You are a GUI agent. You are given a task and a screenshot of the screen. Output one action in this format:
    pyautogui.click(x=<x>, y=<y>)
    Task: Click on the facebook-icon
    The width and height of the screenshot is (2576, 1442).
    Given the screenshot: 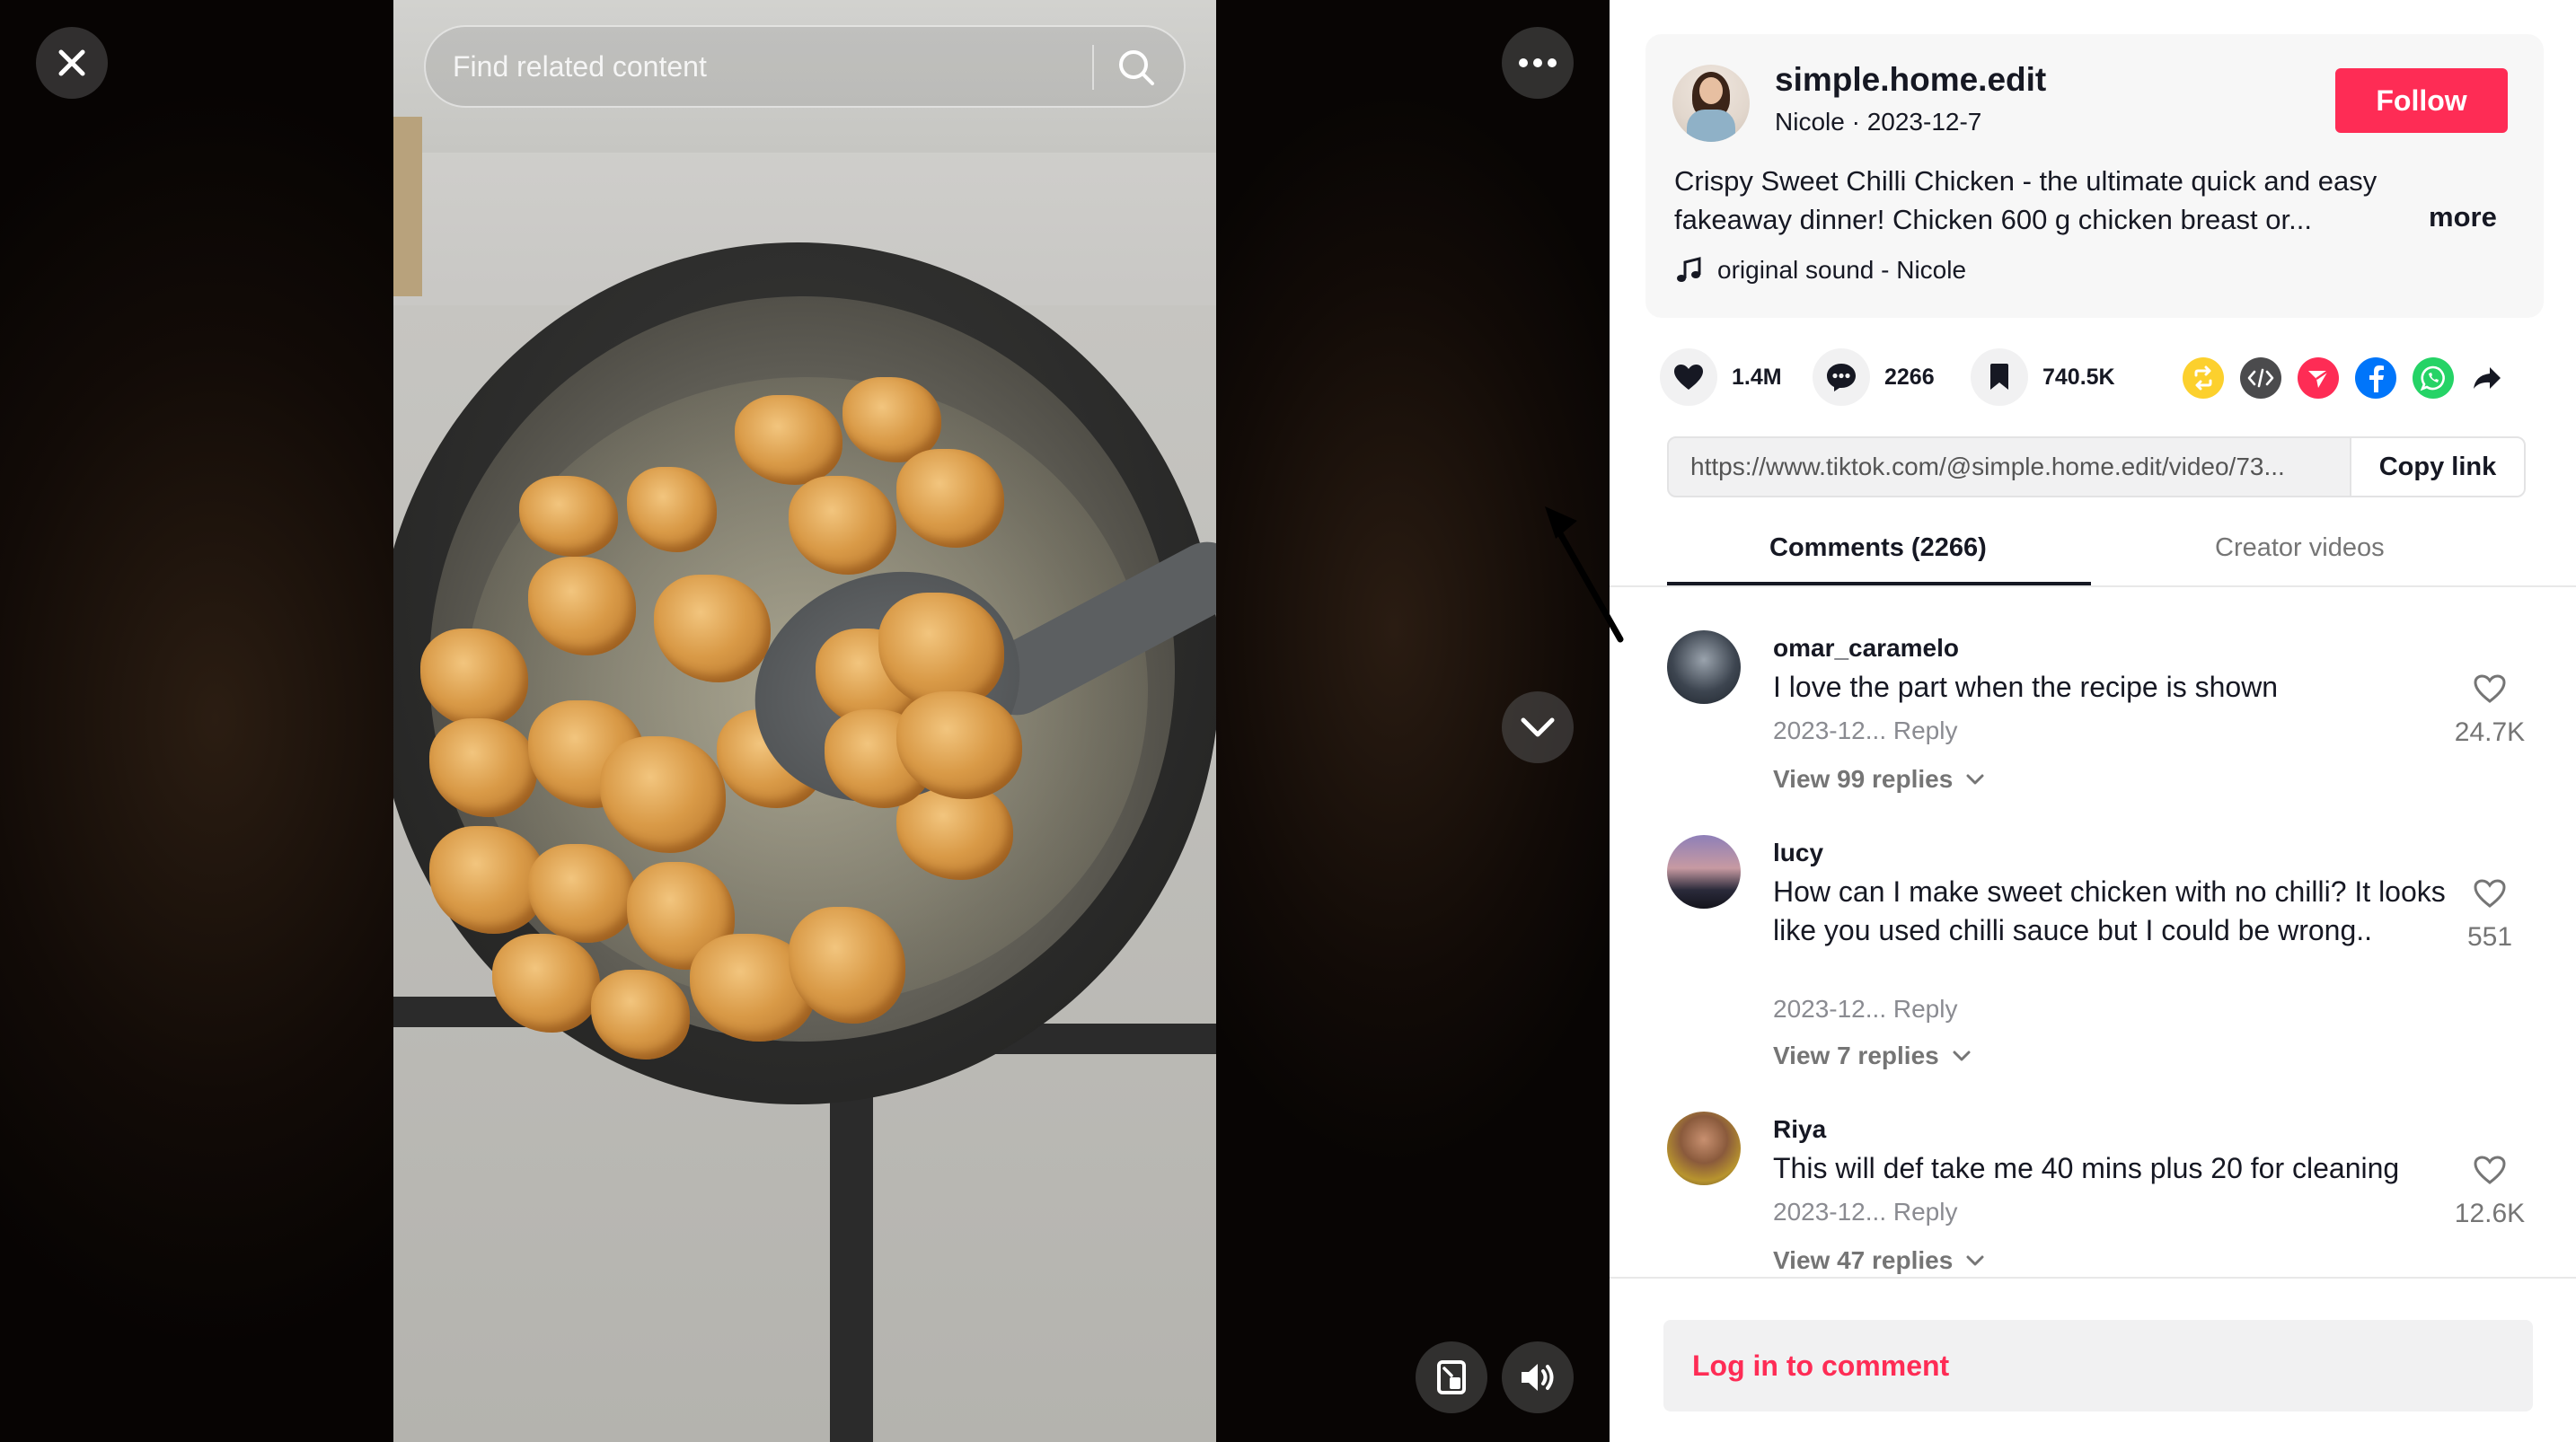 What is the action you would take?
    pyautogui.click(x=2376, y=378)
    